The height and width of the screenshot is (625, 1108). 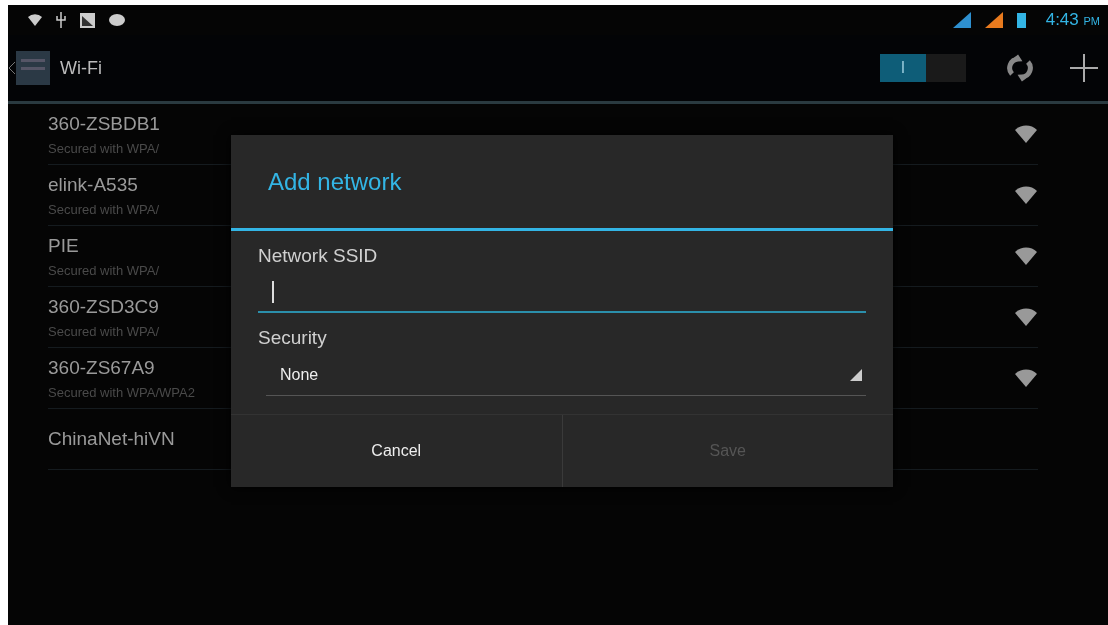 I want to click on security-dropdown: None, so click(x=566, y=375).